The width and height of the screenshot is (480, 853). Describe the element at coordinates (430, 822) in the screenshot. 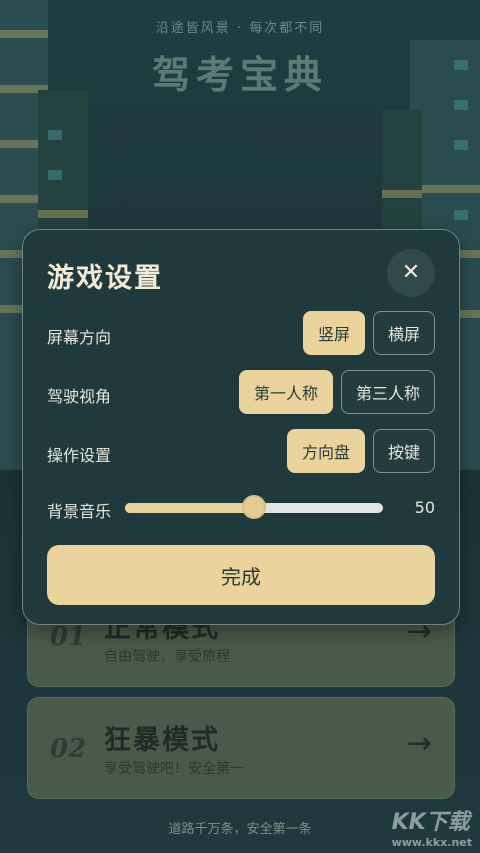

I see `watermark-logo: KK下载` at that location.